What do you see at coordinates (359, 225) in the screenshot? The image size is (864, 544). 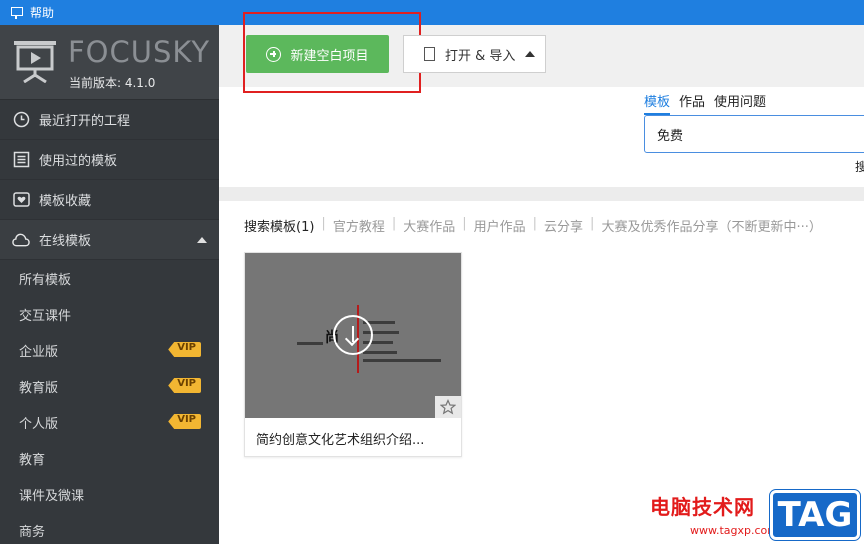 I see `filter-official-tutorials: 官方教程` at bounding box center [359, 225].